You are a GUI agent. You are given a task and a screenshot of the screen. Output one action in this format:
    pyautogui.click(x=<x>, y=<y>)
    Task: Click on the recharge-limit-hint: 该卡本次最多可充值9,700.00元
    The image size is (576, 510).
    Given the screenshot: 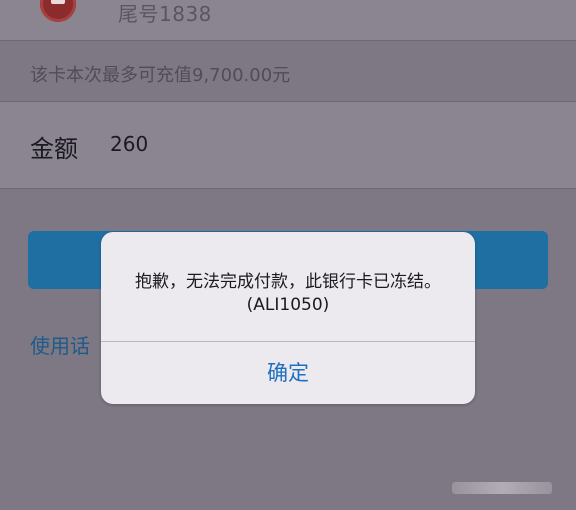 What is the action you would take?
    pyautogui.click(x=160, y=75)
    